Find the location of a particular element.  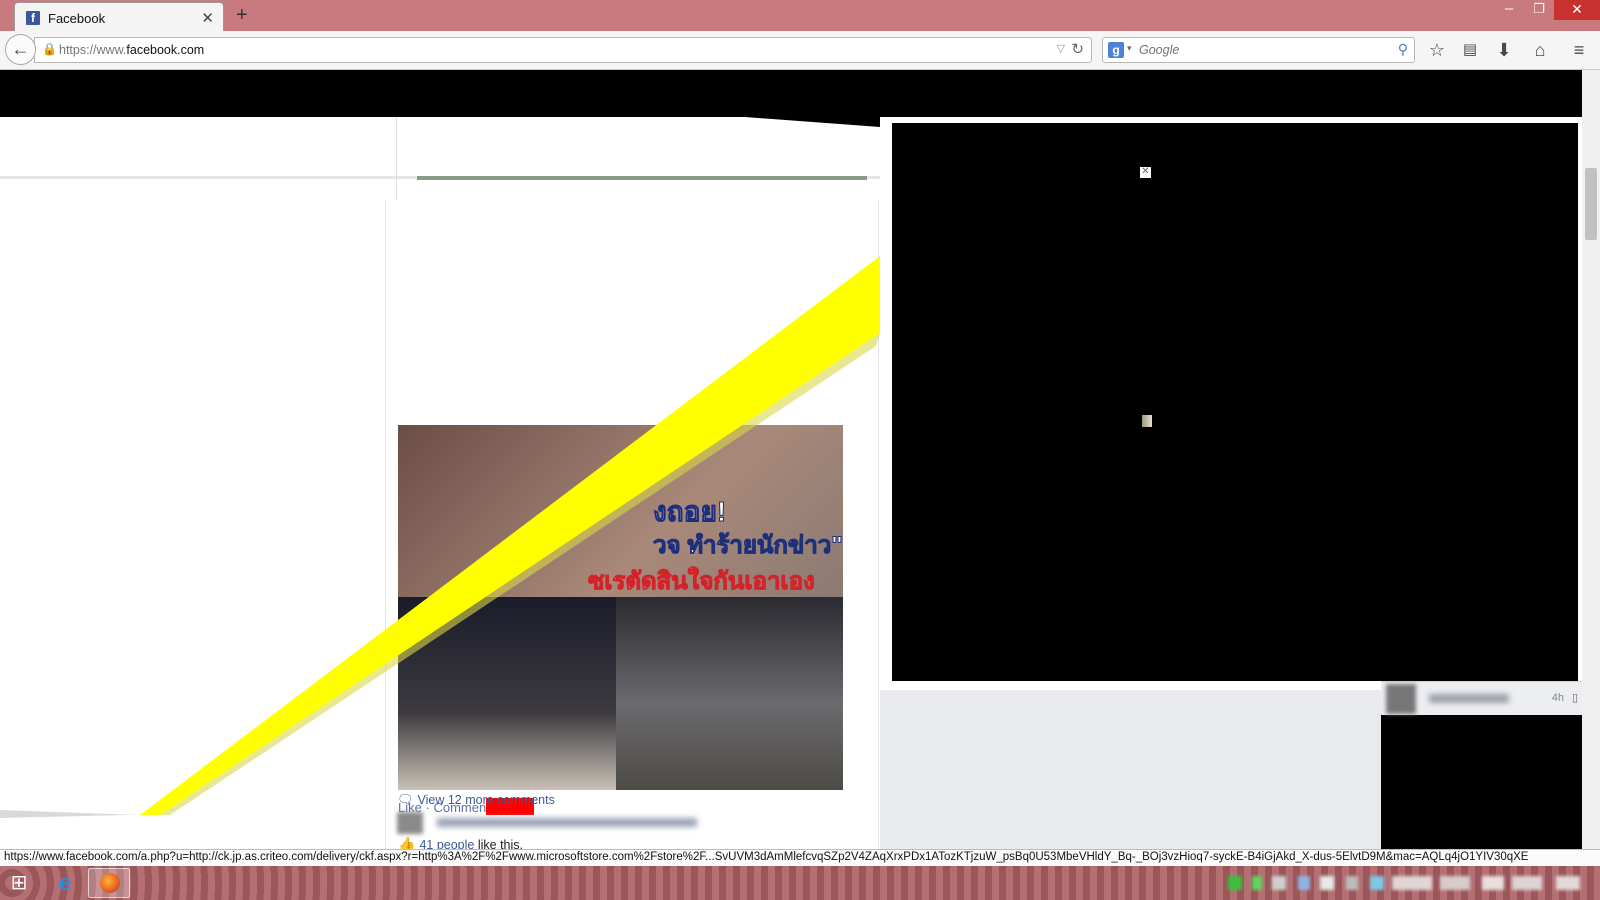

new-tab-button: + is located at coordinates (242, 15).